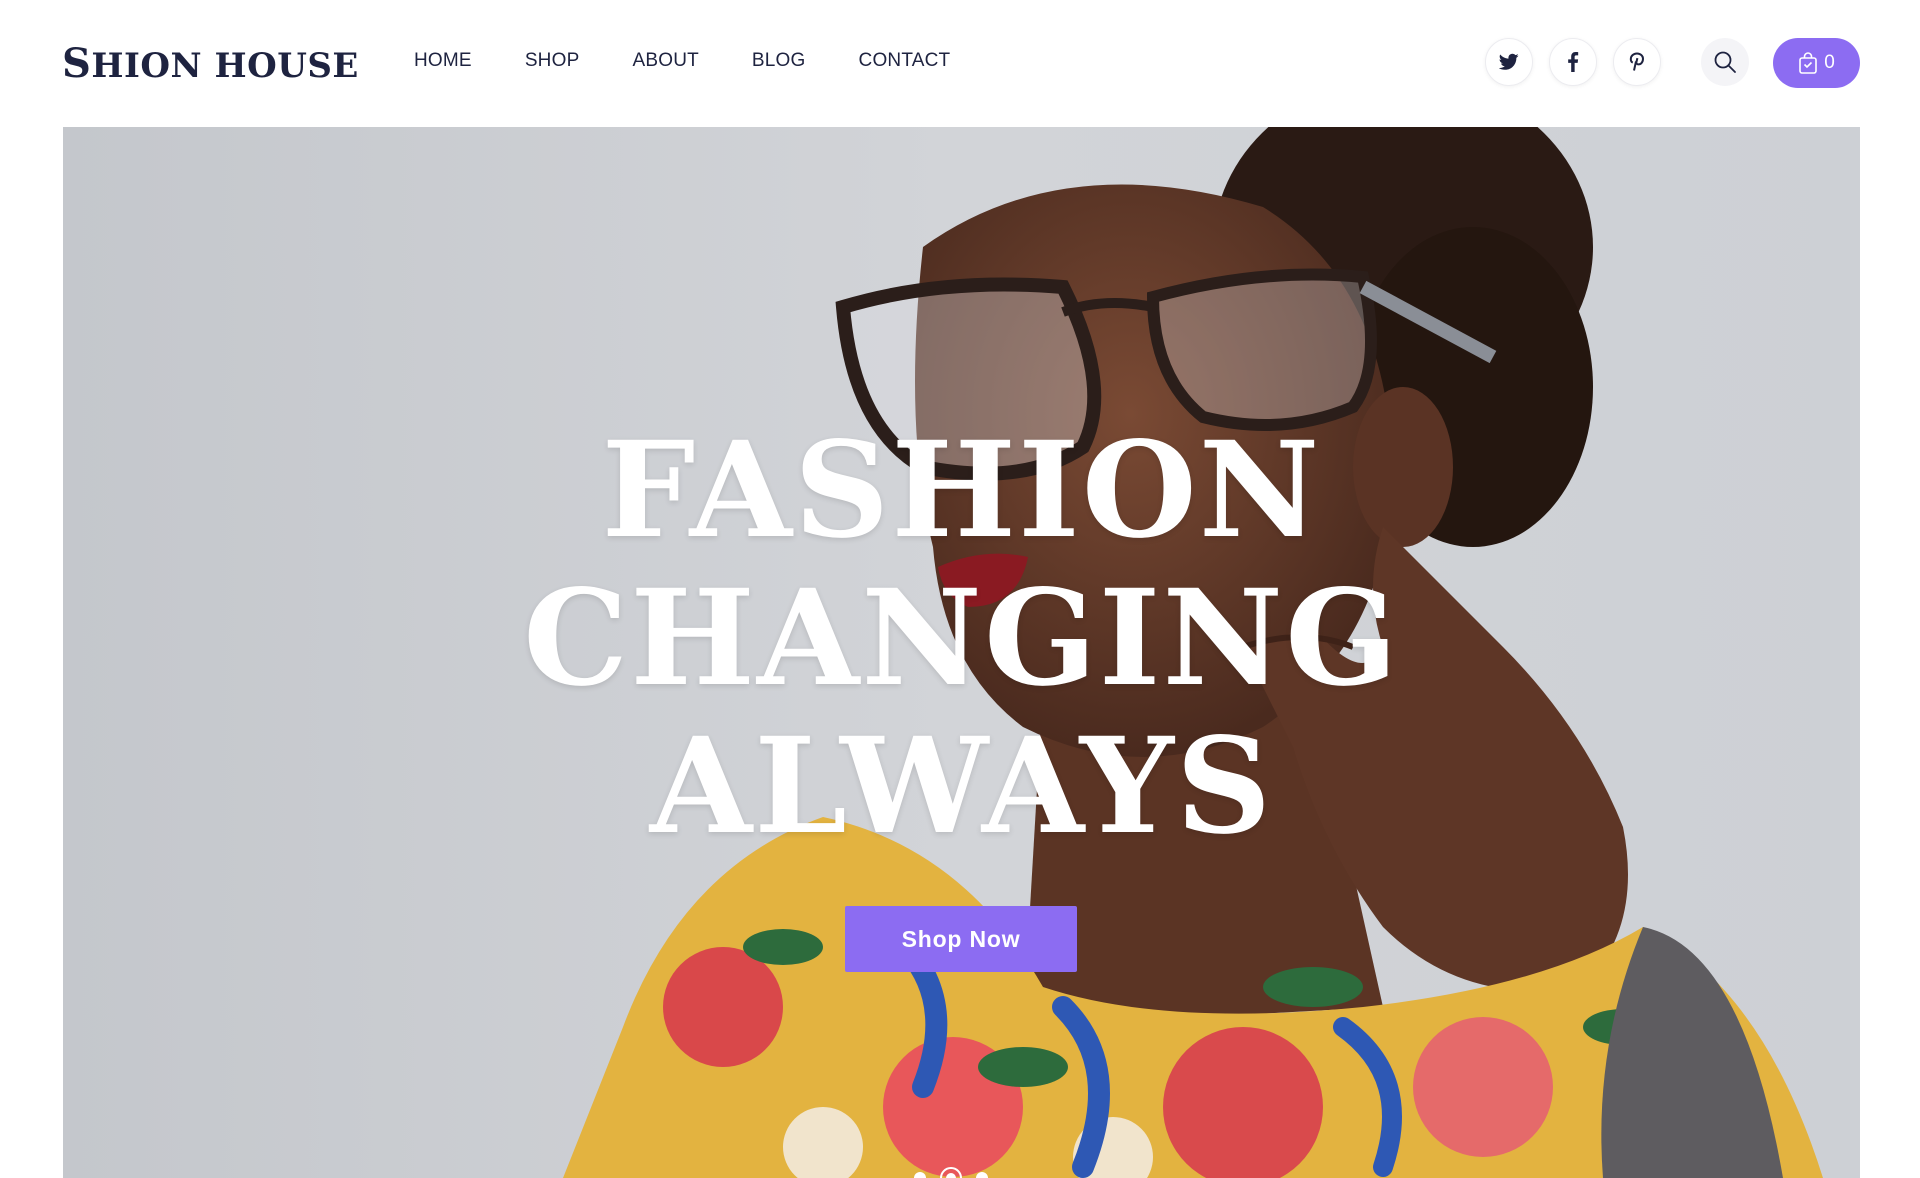 The image size is (1920, 1178). What do you see at coordinates (961, 490) in the screenshot?
I see `headline-line-1: FASHION` at bounding box center [961, 490].